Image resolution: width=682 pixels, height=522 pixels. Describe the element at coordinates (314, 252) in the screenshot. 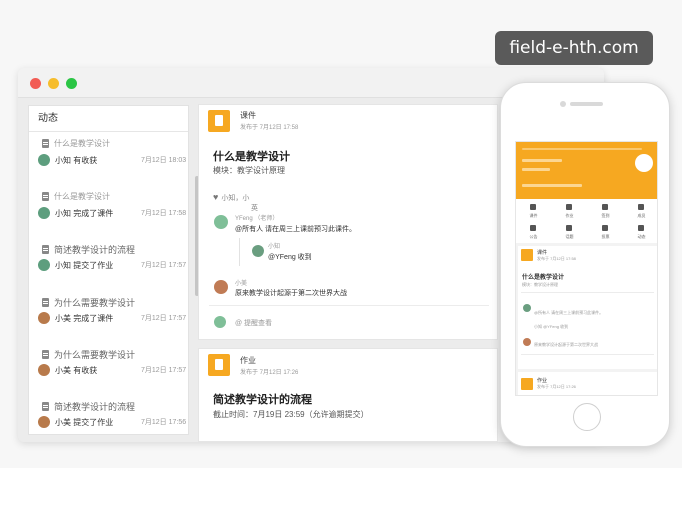

I see `reply-thread: 小知 @YFeng 收到` at that location.